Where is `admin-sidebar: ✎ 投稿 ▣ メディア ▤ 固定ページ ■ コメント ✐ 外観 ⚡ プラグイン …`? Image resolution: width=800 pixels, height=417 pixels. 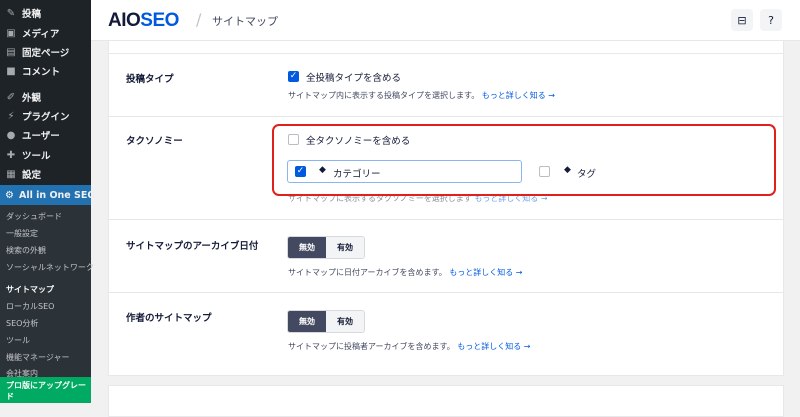
admin-sidebar: ✎ 投稿 ▣ メディア ▤ 固定ページ ■ コメント ✐ 外観 ⚡ プラグイン … is located at coordinates (47, 201).